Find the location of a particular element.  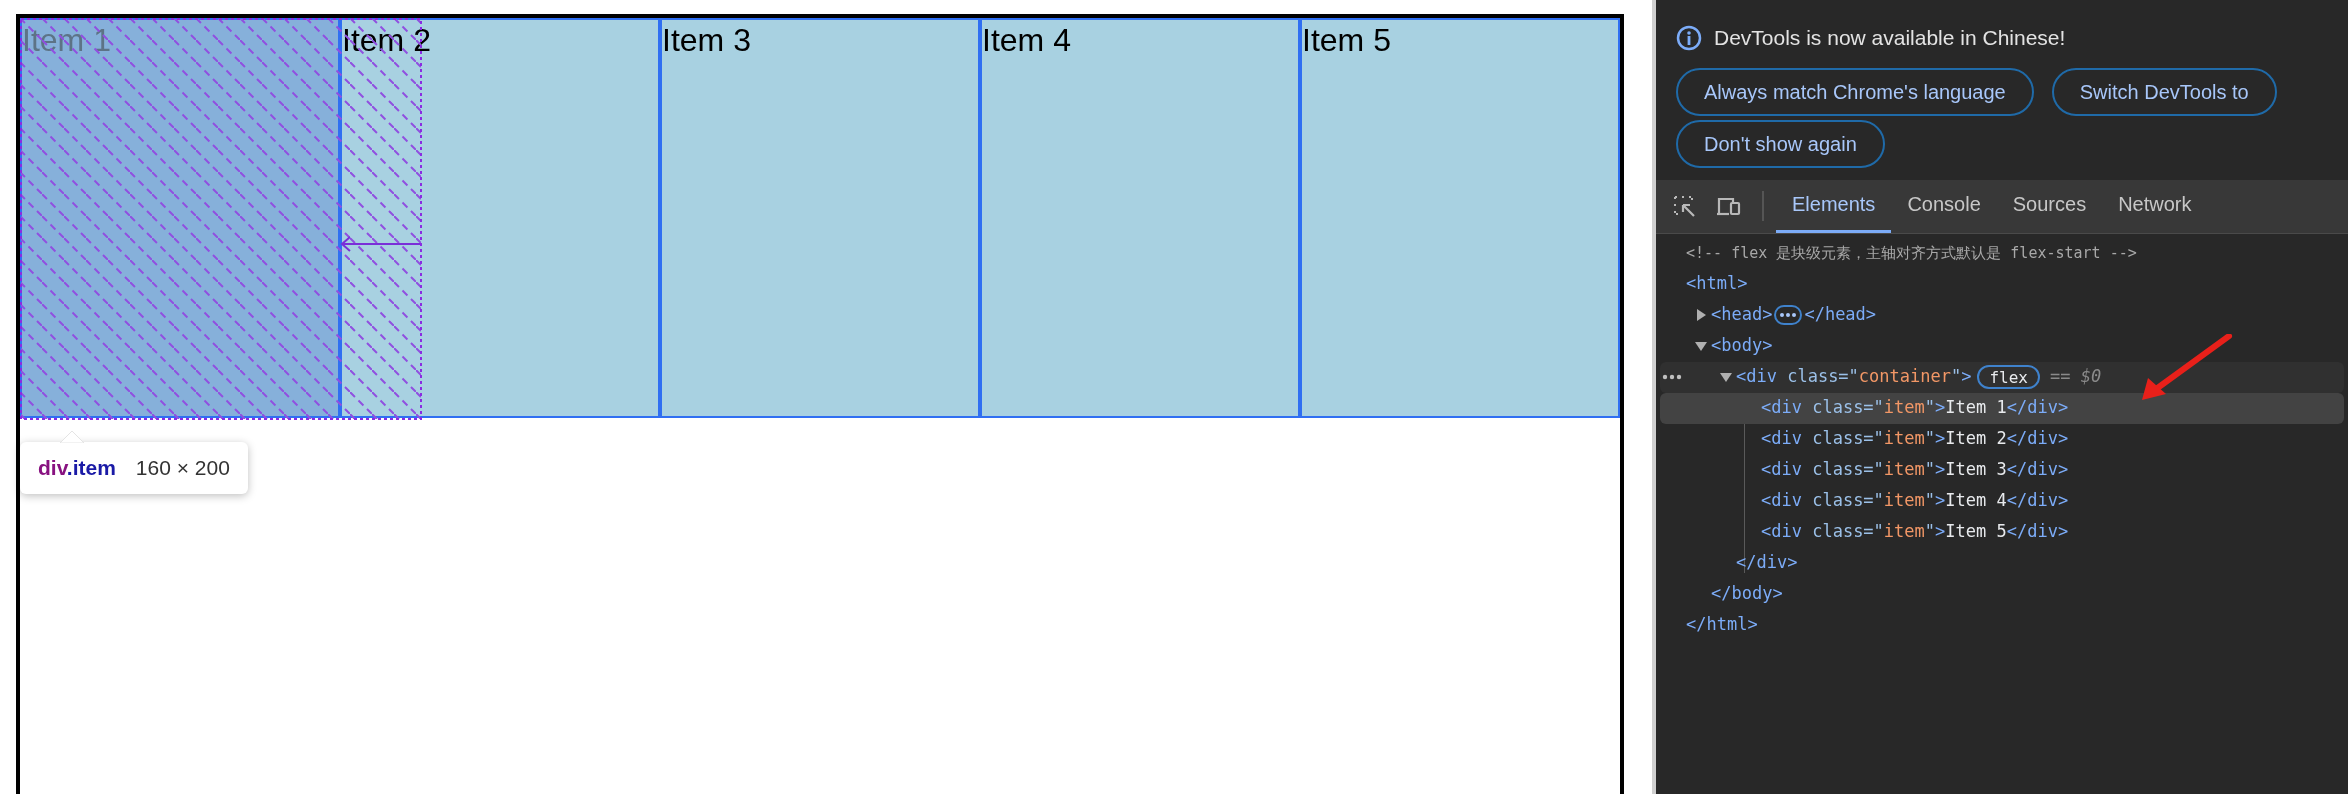

dom-node-text: <div class="container"> is located at coordinates (1854, 377).